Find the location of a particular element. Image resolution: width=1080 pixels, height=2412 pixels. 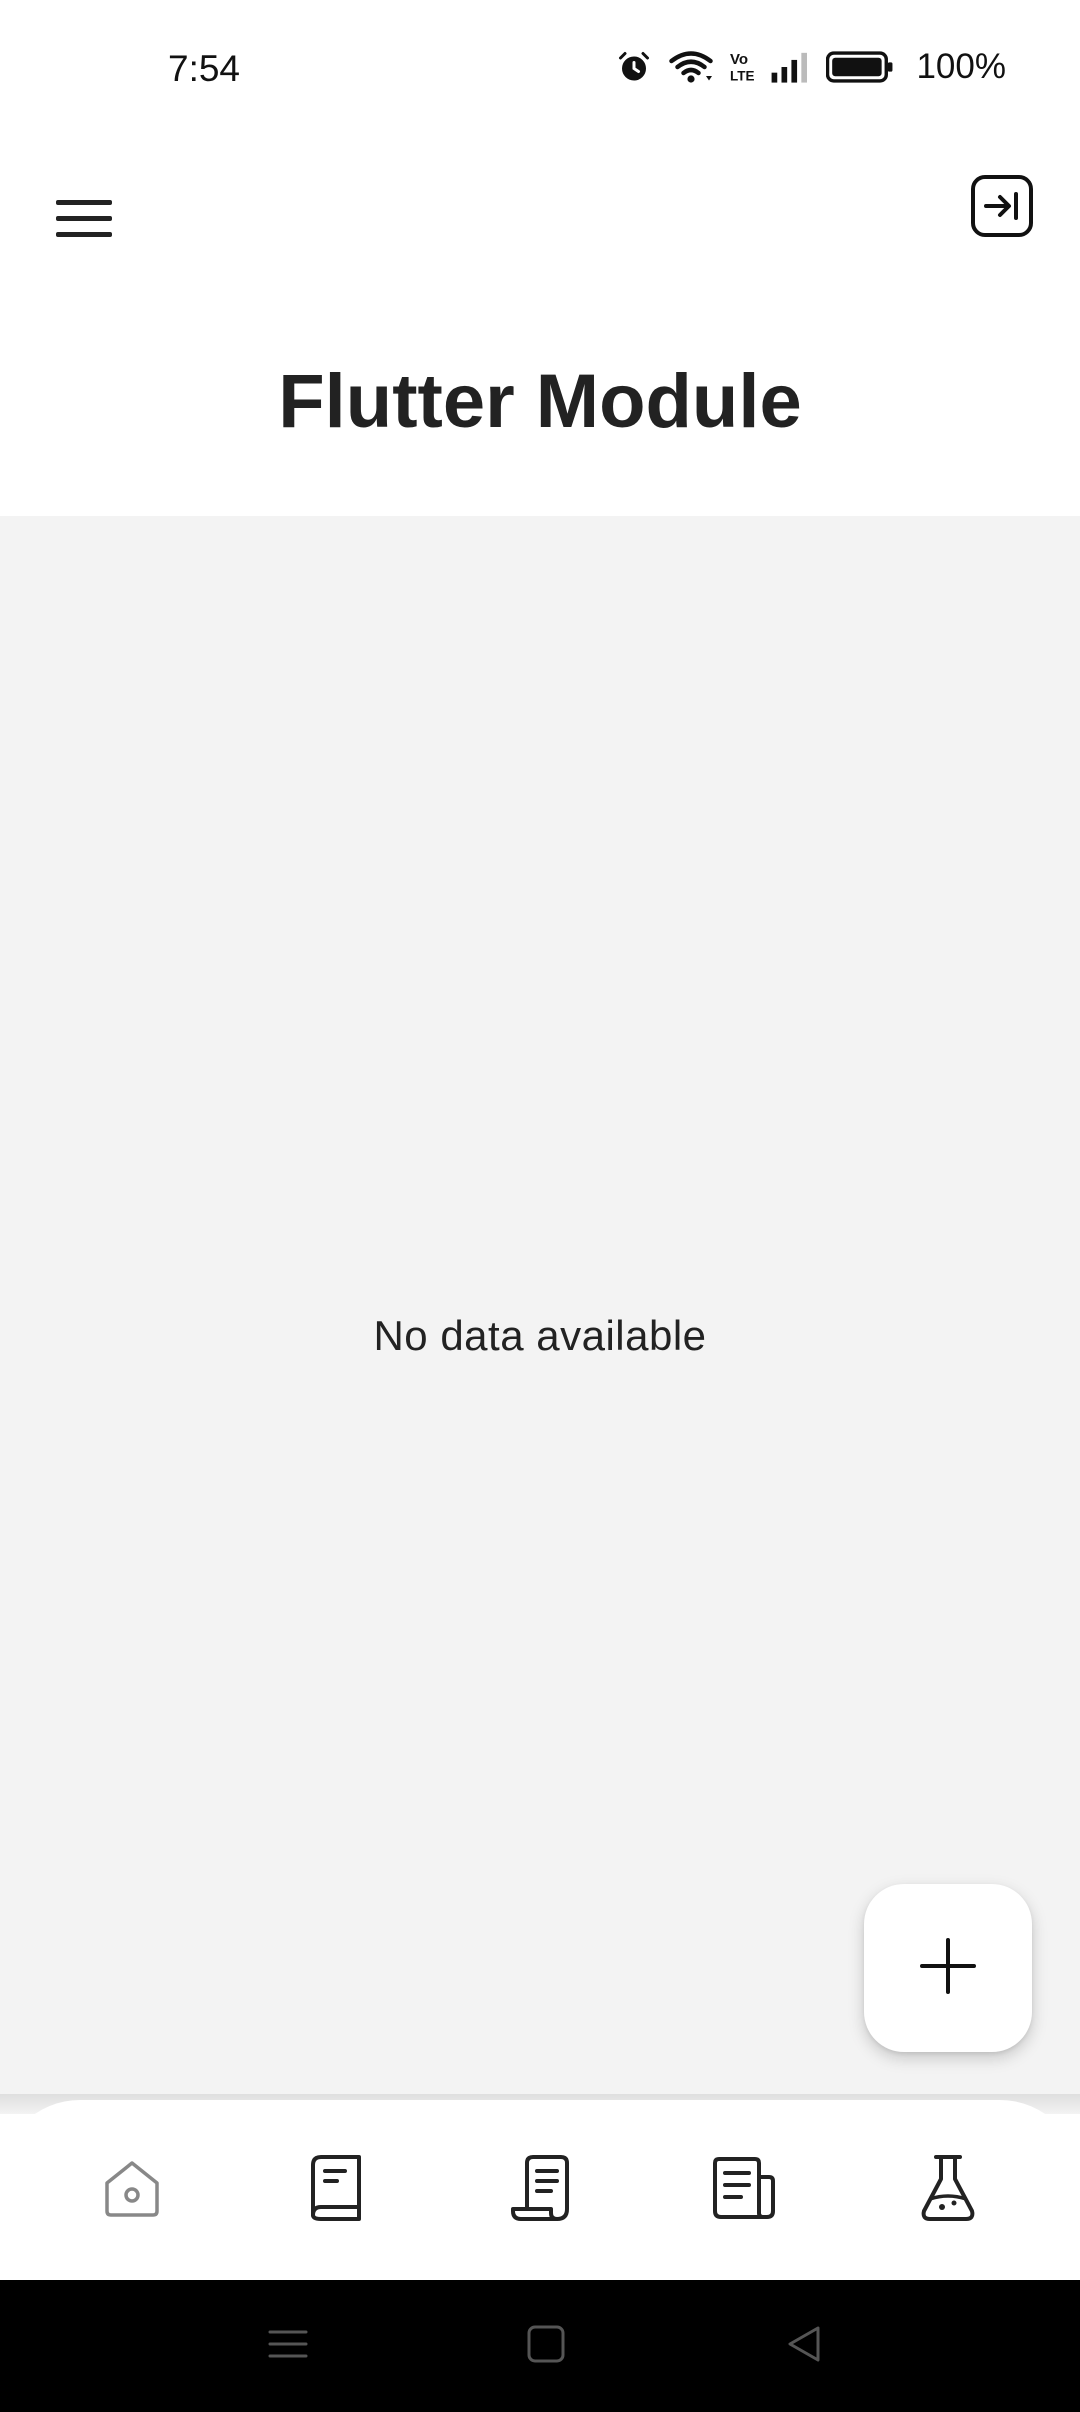

home-icon is located at coordinates (132, 2190).